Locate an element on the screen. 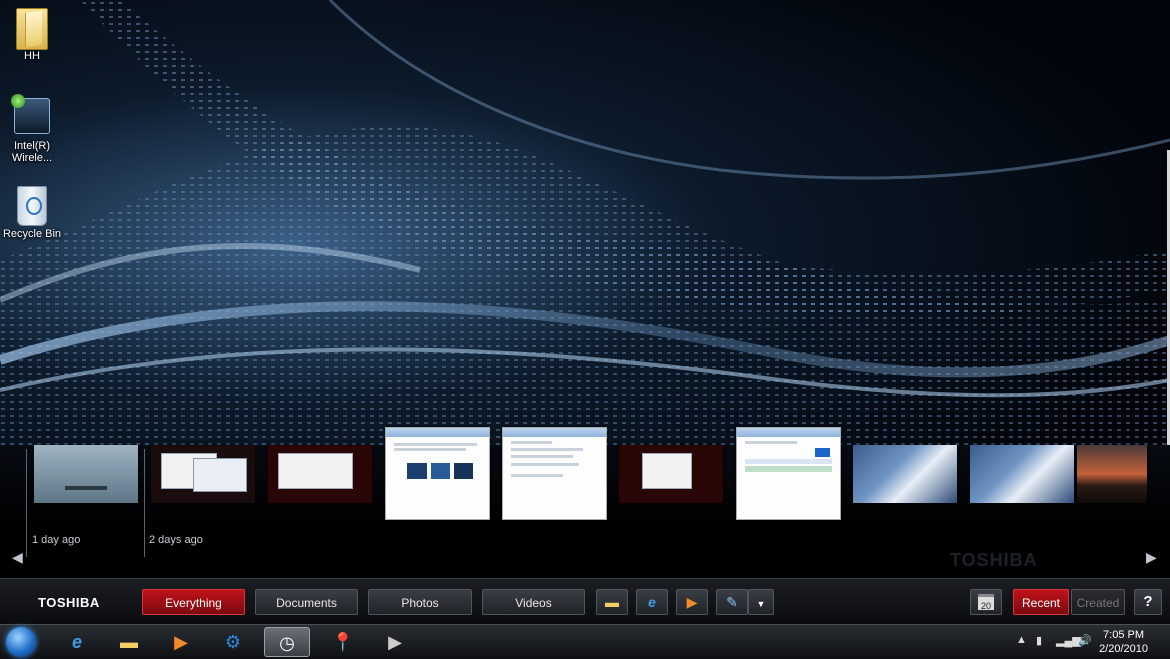  time-label-1-day: 1 day ago is located at coordinates (56, 540).